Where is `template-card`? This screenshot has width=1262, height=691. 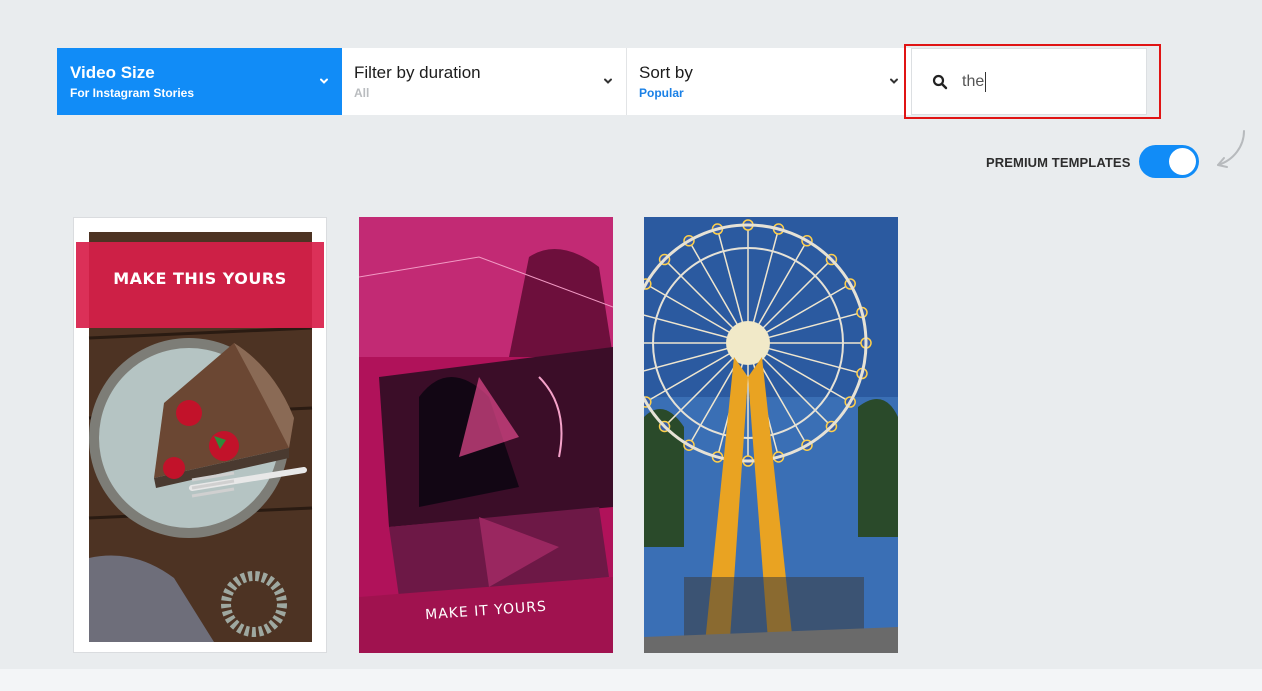 template-card is located at coordinates (771, 435).